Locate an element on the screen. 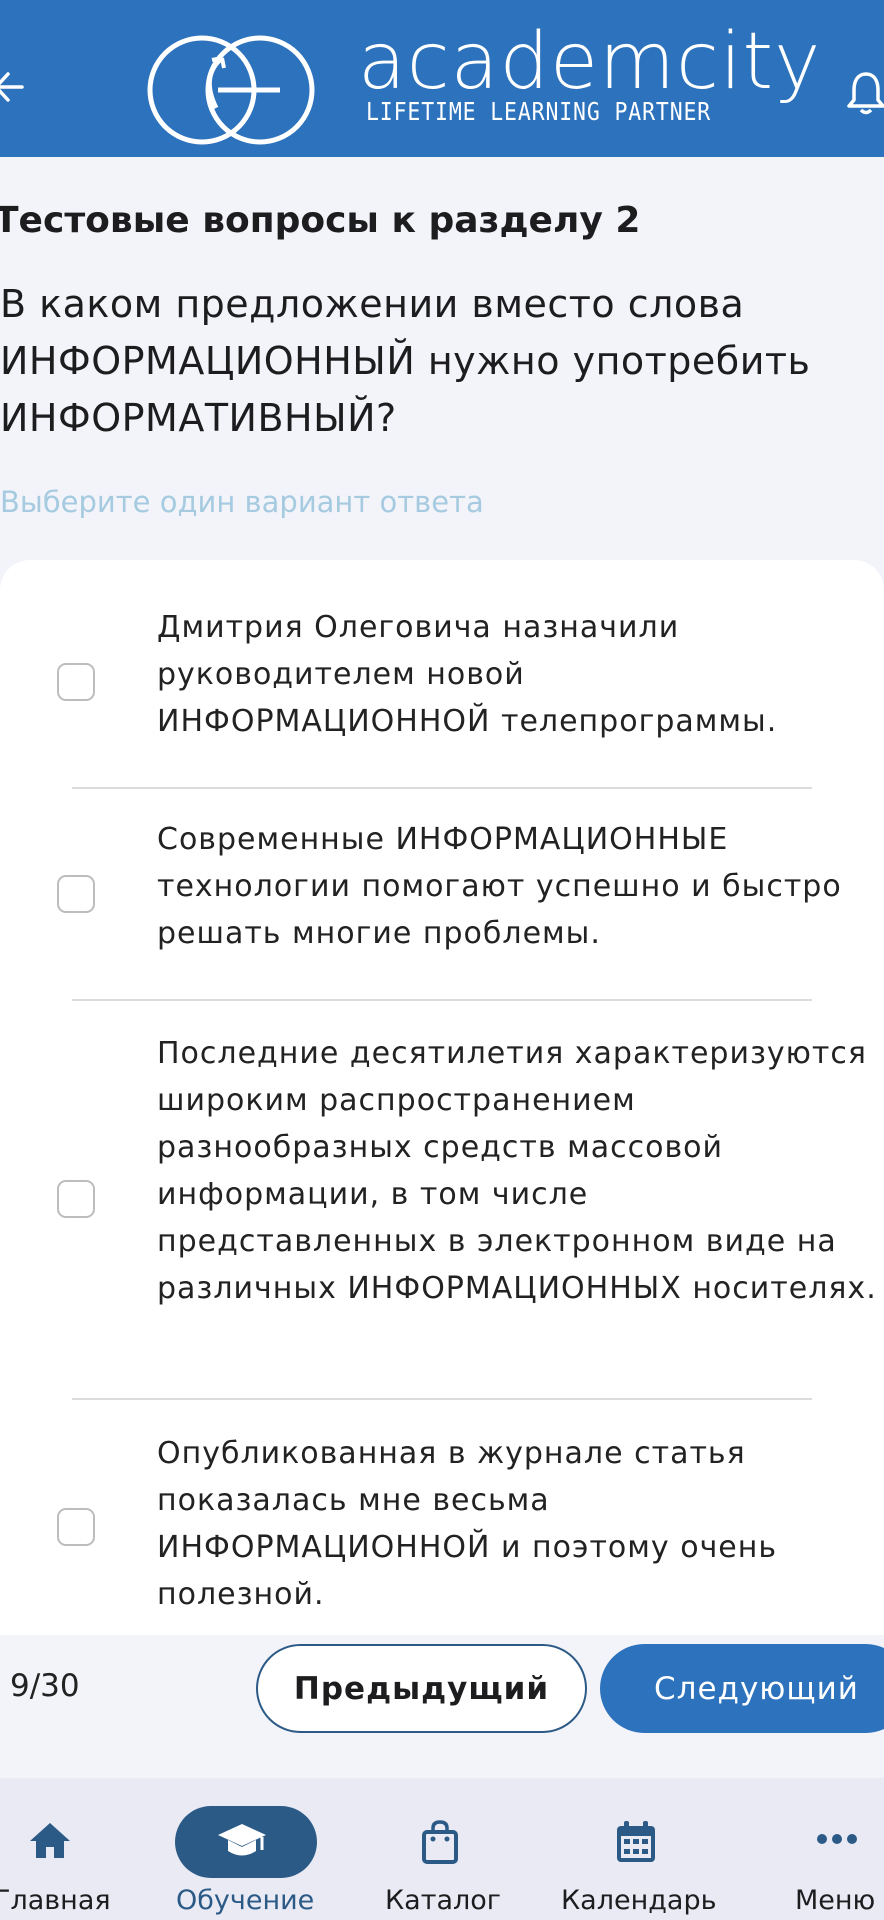 Image resolution: width=884 pixels, height=1920 pixels. calendar-icon is located at coordinates (636, 1841).